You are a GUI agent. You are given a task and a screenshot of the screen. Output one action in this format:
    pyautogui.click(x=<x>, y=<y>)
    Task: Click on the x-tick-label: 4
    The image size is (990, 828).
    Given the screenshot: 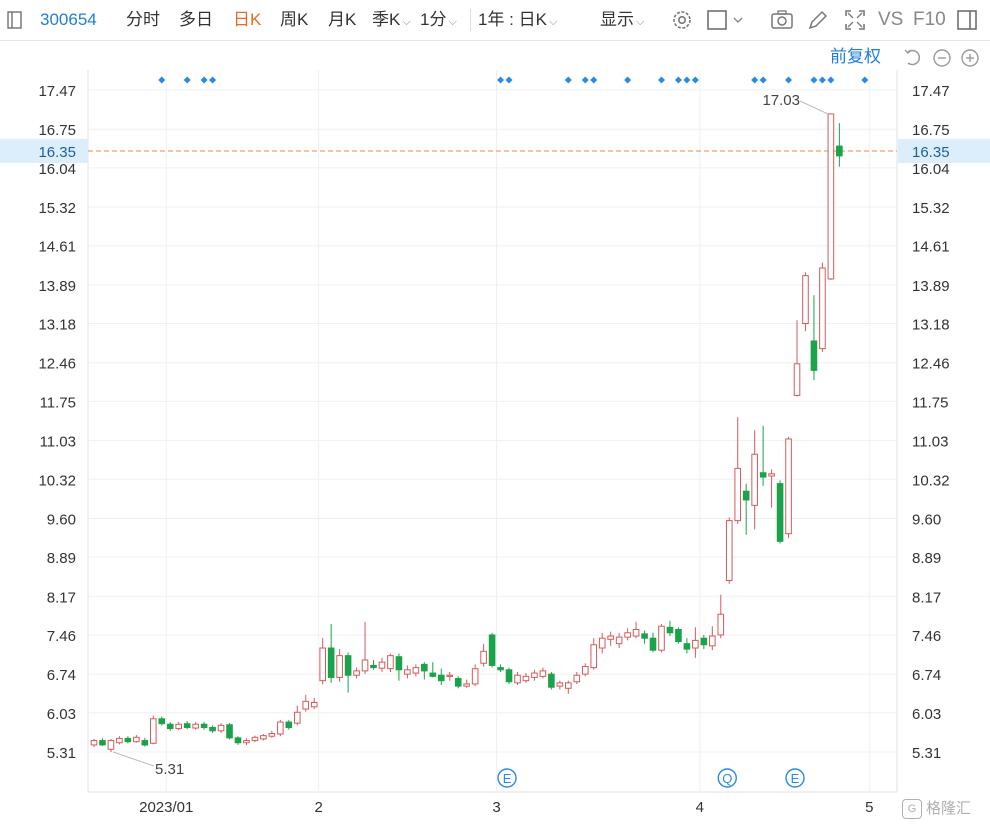 What is the action you would take?
    pyautogui.click(x=700, y=807)
    